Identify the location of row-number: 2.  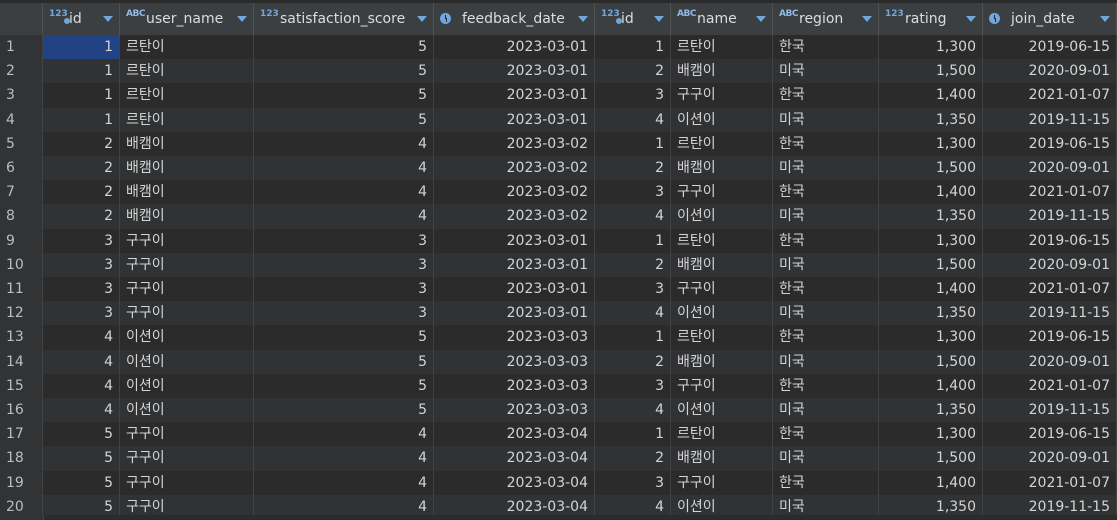
(21, 71).